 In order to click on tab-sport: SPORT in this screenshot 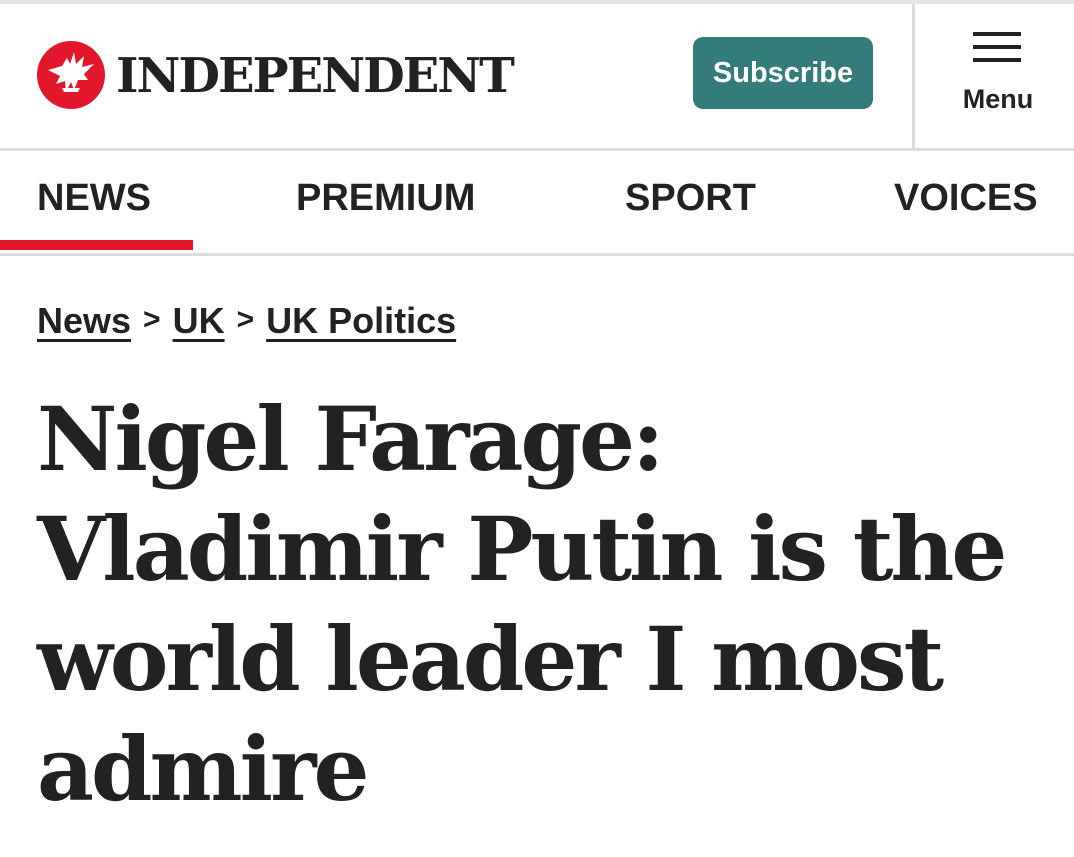, I will do `click(690, 198)`.